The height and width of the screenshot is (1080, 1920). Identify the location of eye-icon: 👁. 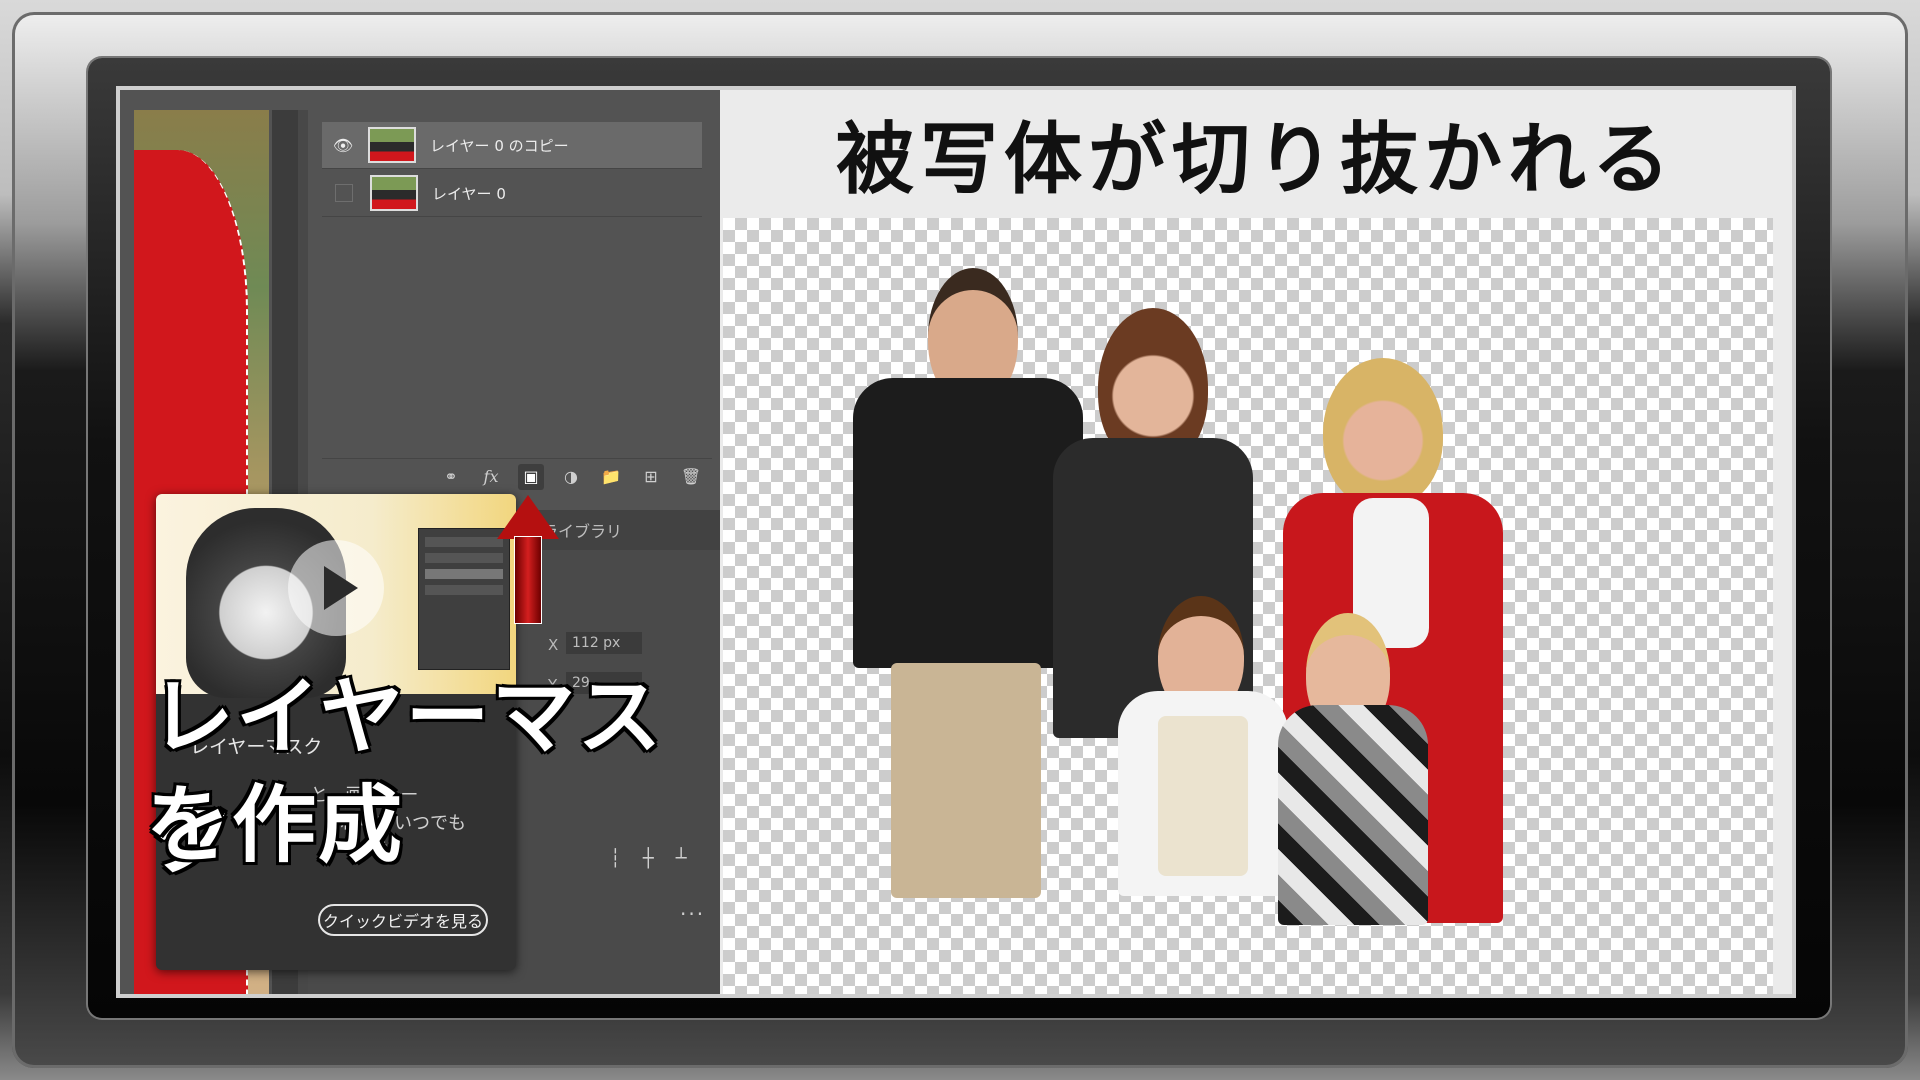
(343, 145).